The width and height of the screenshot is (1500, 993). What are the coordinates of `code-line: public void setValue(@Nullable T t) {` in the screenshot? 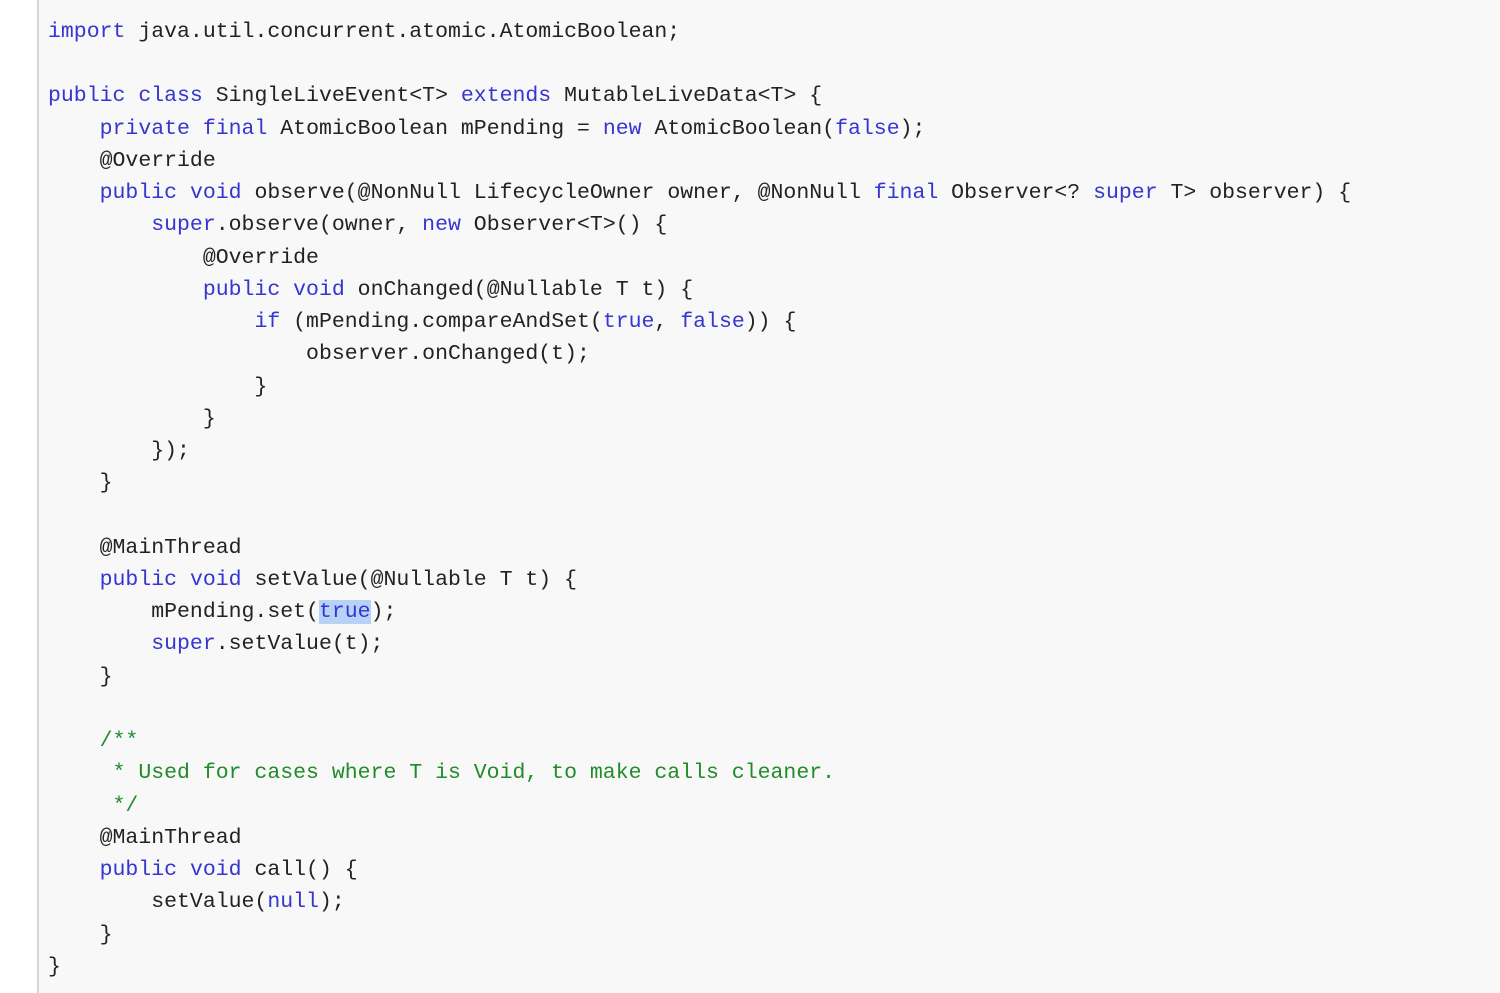 It's located at (774, 580).